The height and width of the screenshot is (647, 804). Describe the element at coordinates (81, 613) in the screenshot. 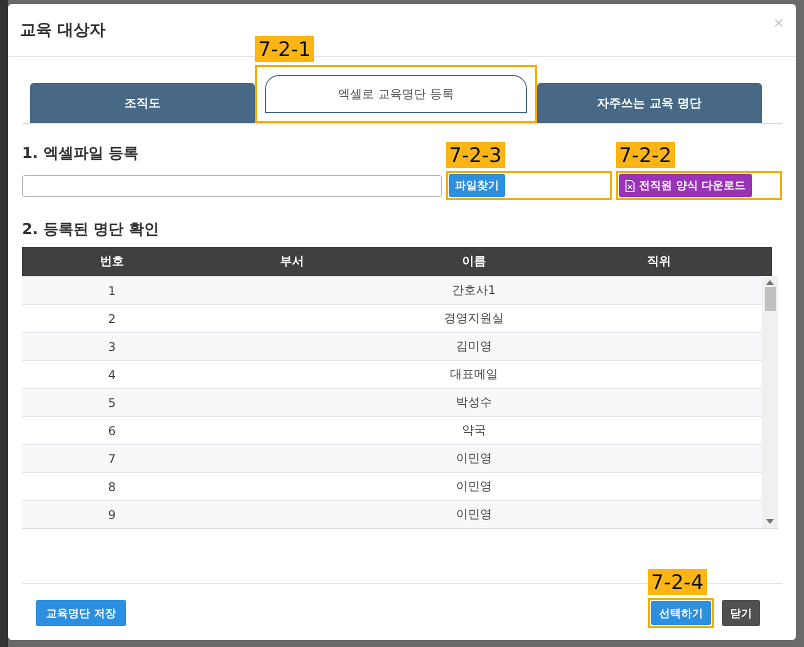

I see `save-list-button: 교육명단 저장` at that location.